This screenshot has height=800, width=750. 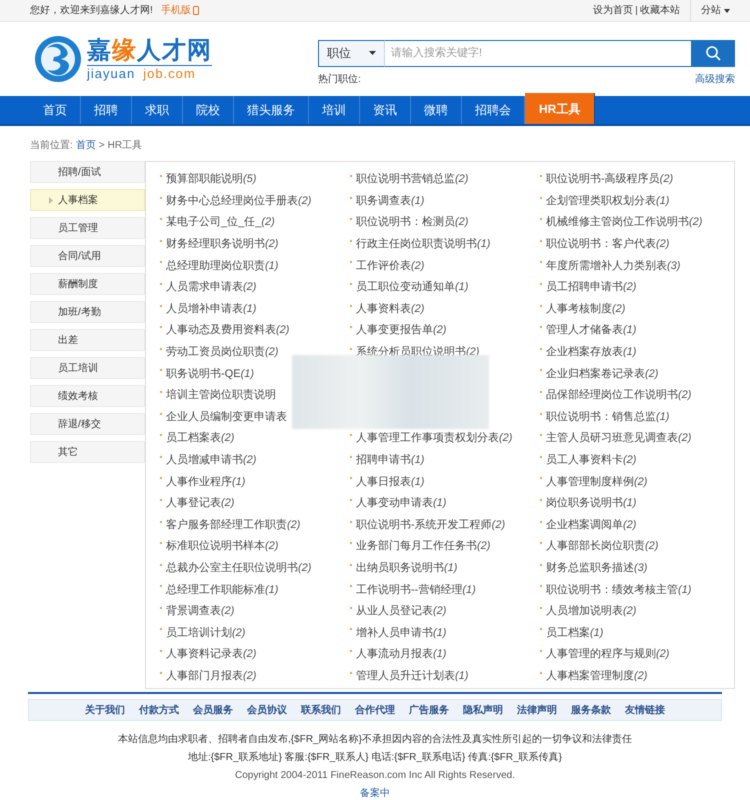 I want to click on substation-dropdown: 分站, so click(x=710, y=11).